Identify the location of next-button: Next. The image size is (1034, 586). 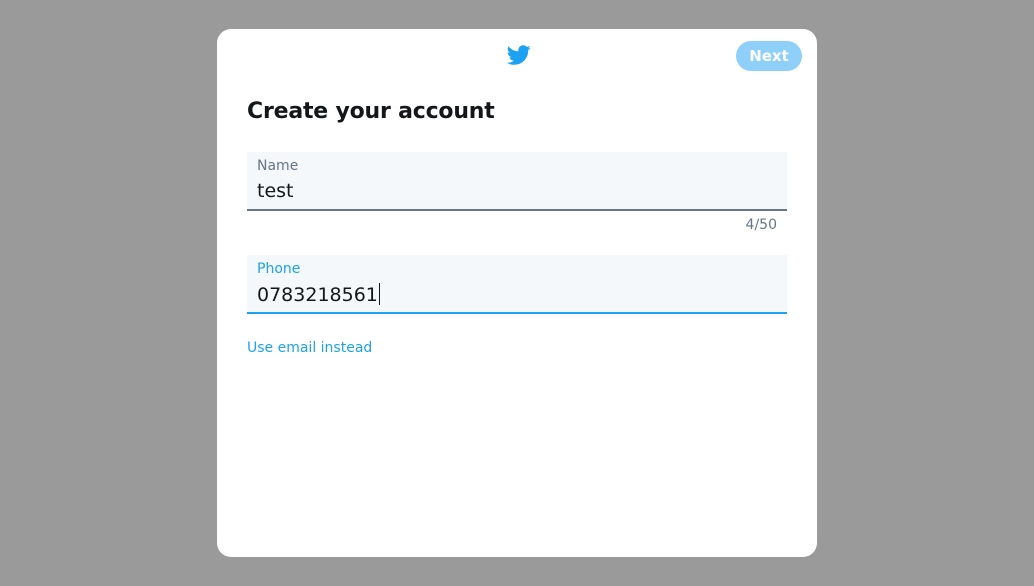
(769, 56).